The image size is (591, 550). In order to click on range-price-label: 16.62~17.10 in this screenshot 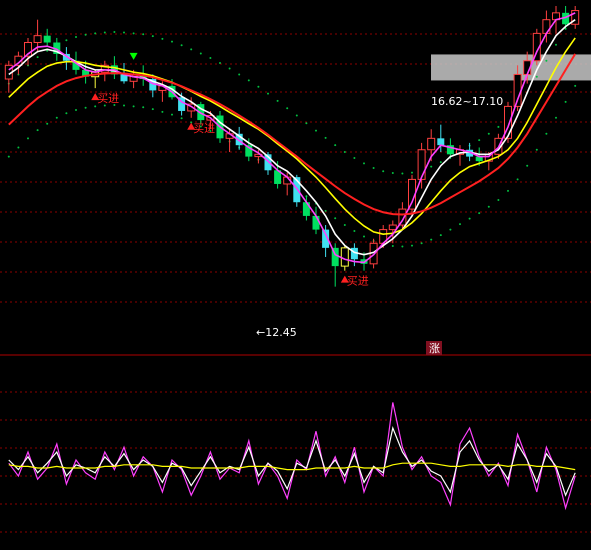, I will do `click(467, 101)`.